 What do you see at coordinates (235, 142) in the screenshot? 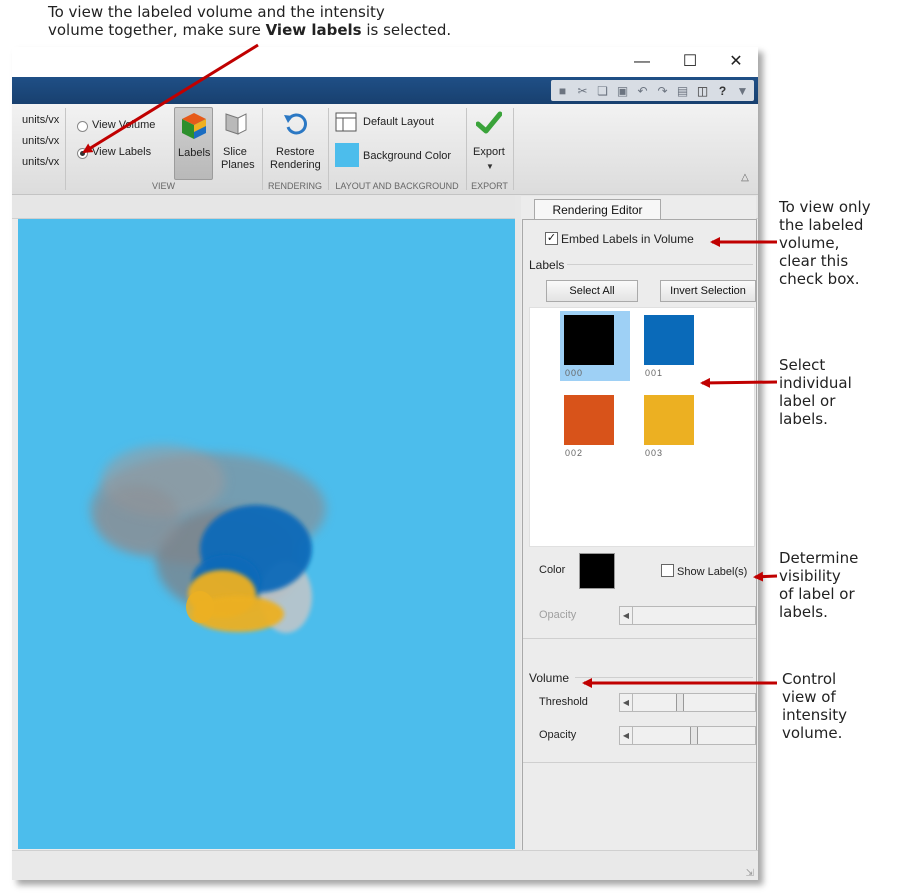
I see `slice-planes-button: Slice Planes` at bounding box center [235, 142].